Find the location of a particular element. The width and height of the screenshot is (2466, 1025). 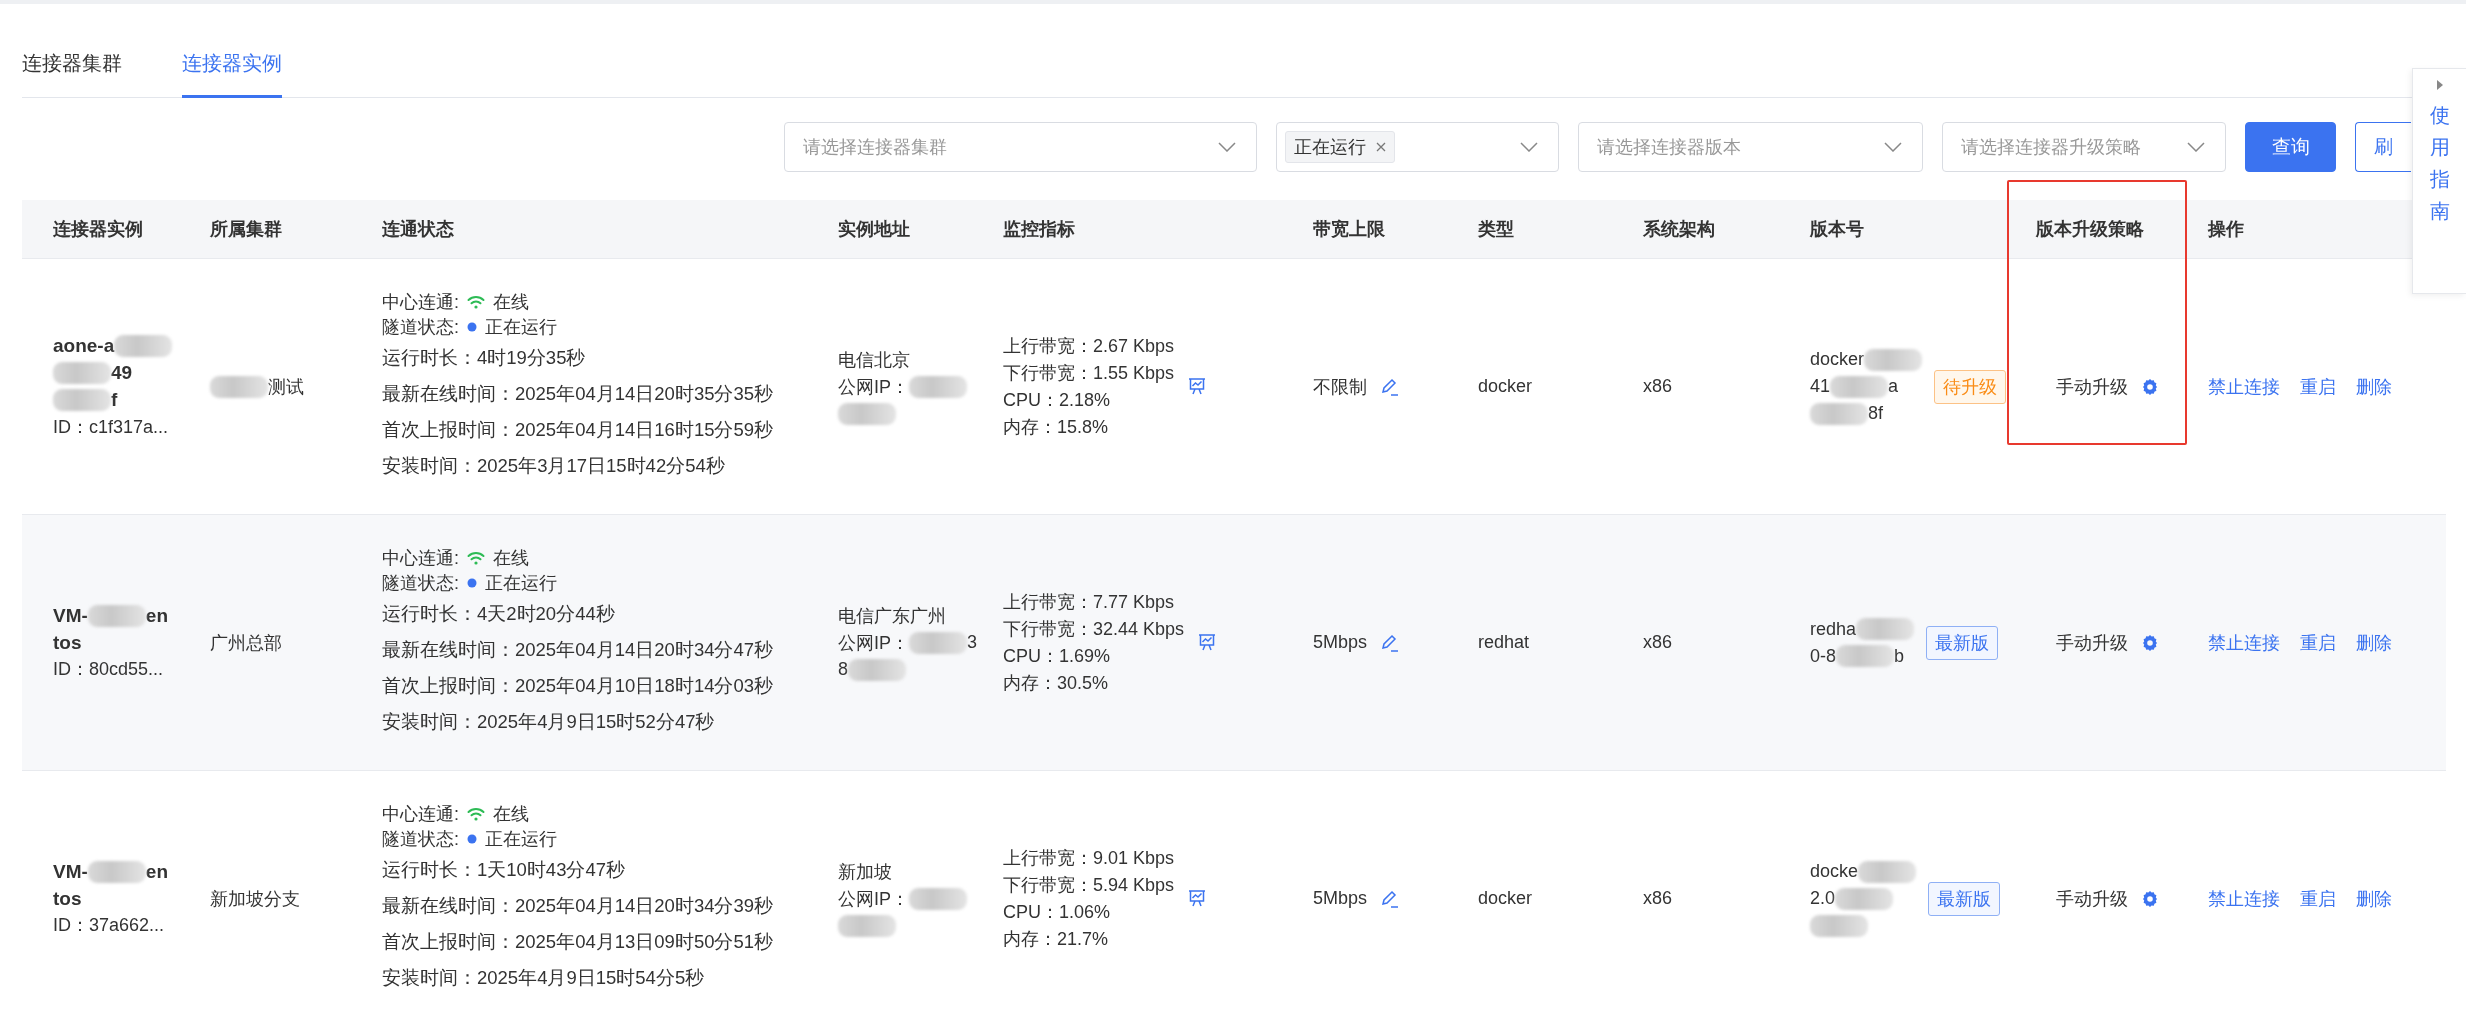

column-header: 操作 is located at coordinates (2226, 229).